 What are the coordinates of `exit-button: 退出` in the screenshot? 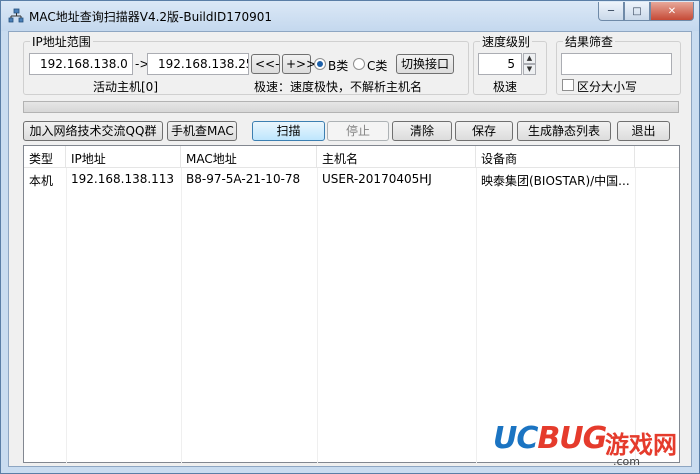 It's located at (643, 131).